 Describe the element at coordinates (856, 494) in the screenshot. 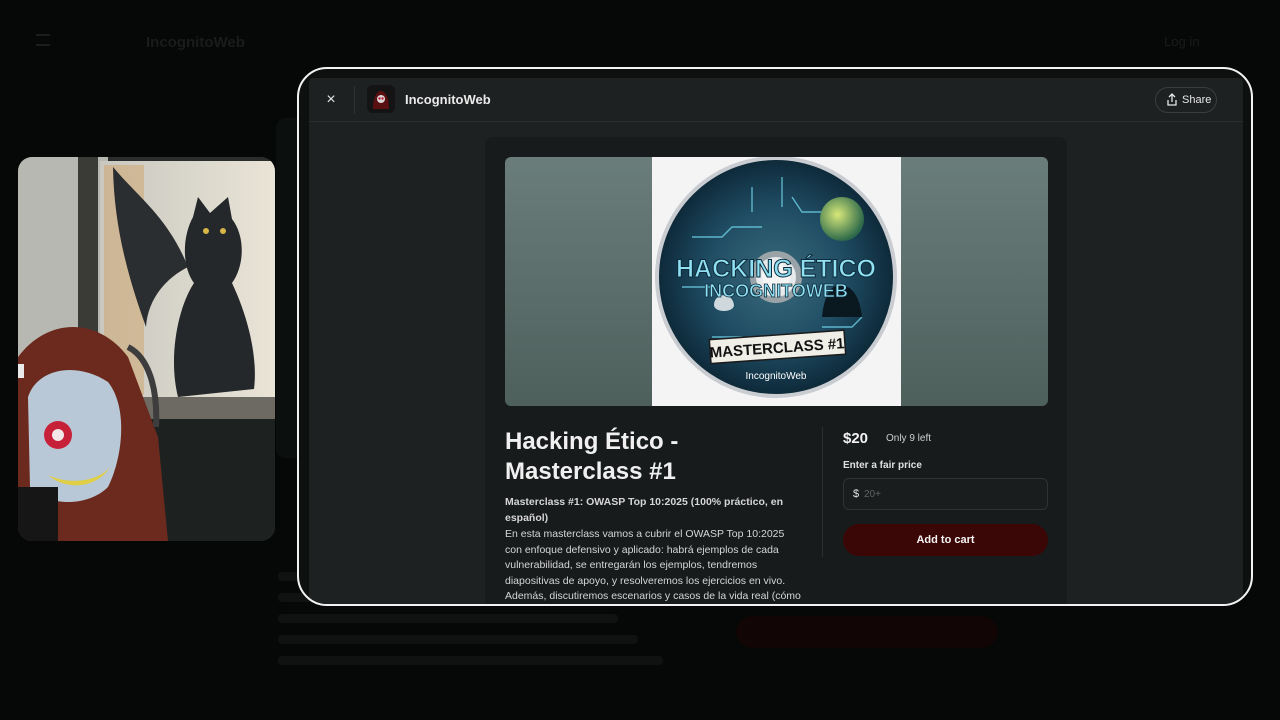

I see `currency-symbol: $` at that location.